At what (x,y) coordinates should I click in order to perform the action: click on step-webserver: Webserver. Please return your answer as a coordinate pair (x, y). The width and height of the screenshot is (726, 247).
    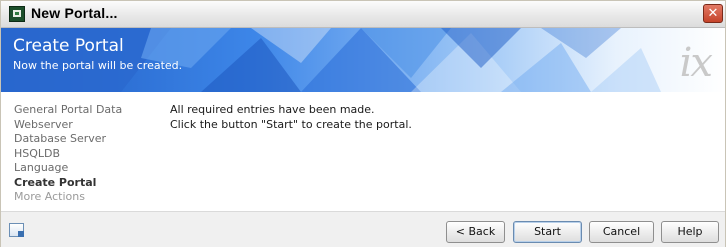
    Looking at the image, I should click on (43, 124).